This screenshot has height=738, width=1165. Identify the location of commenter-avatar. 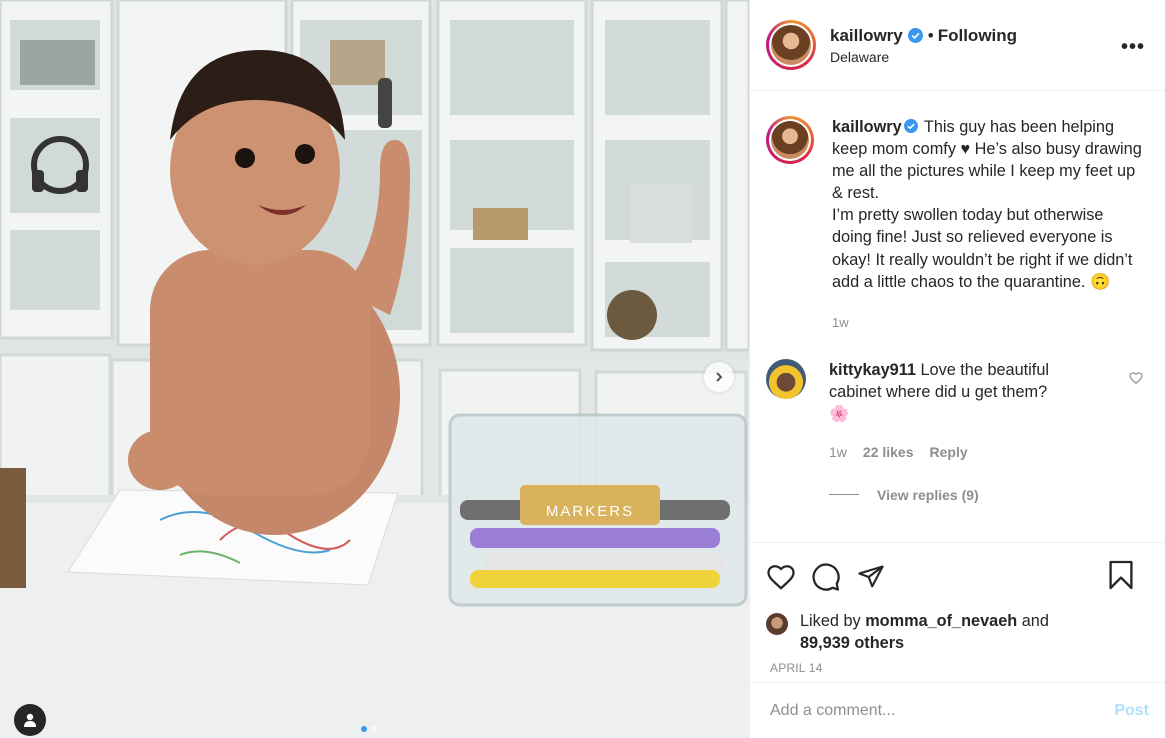
(786, 378).